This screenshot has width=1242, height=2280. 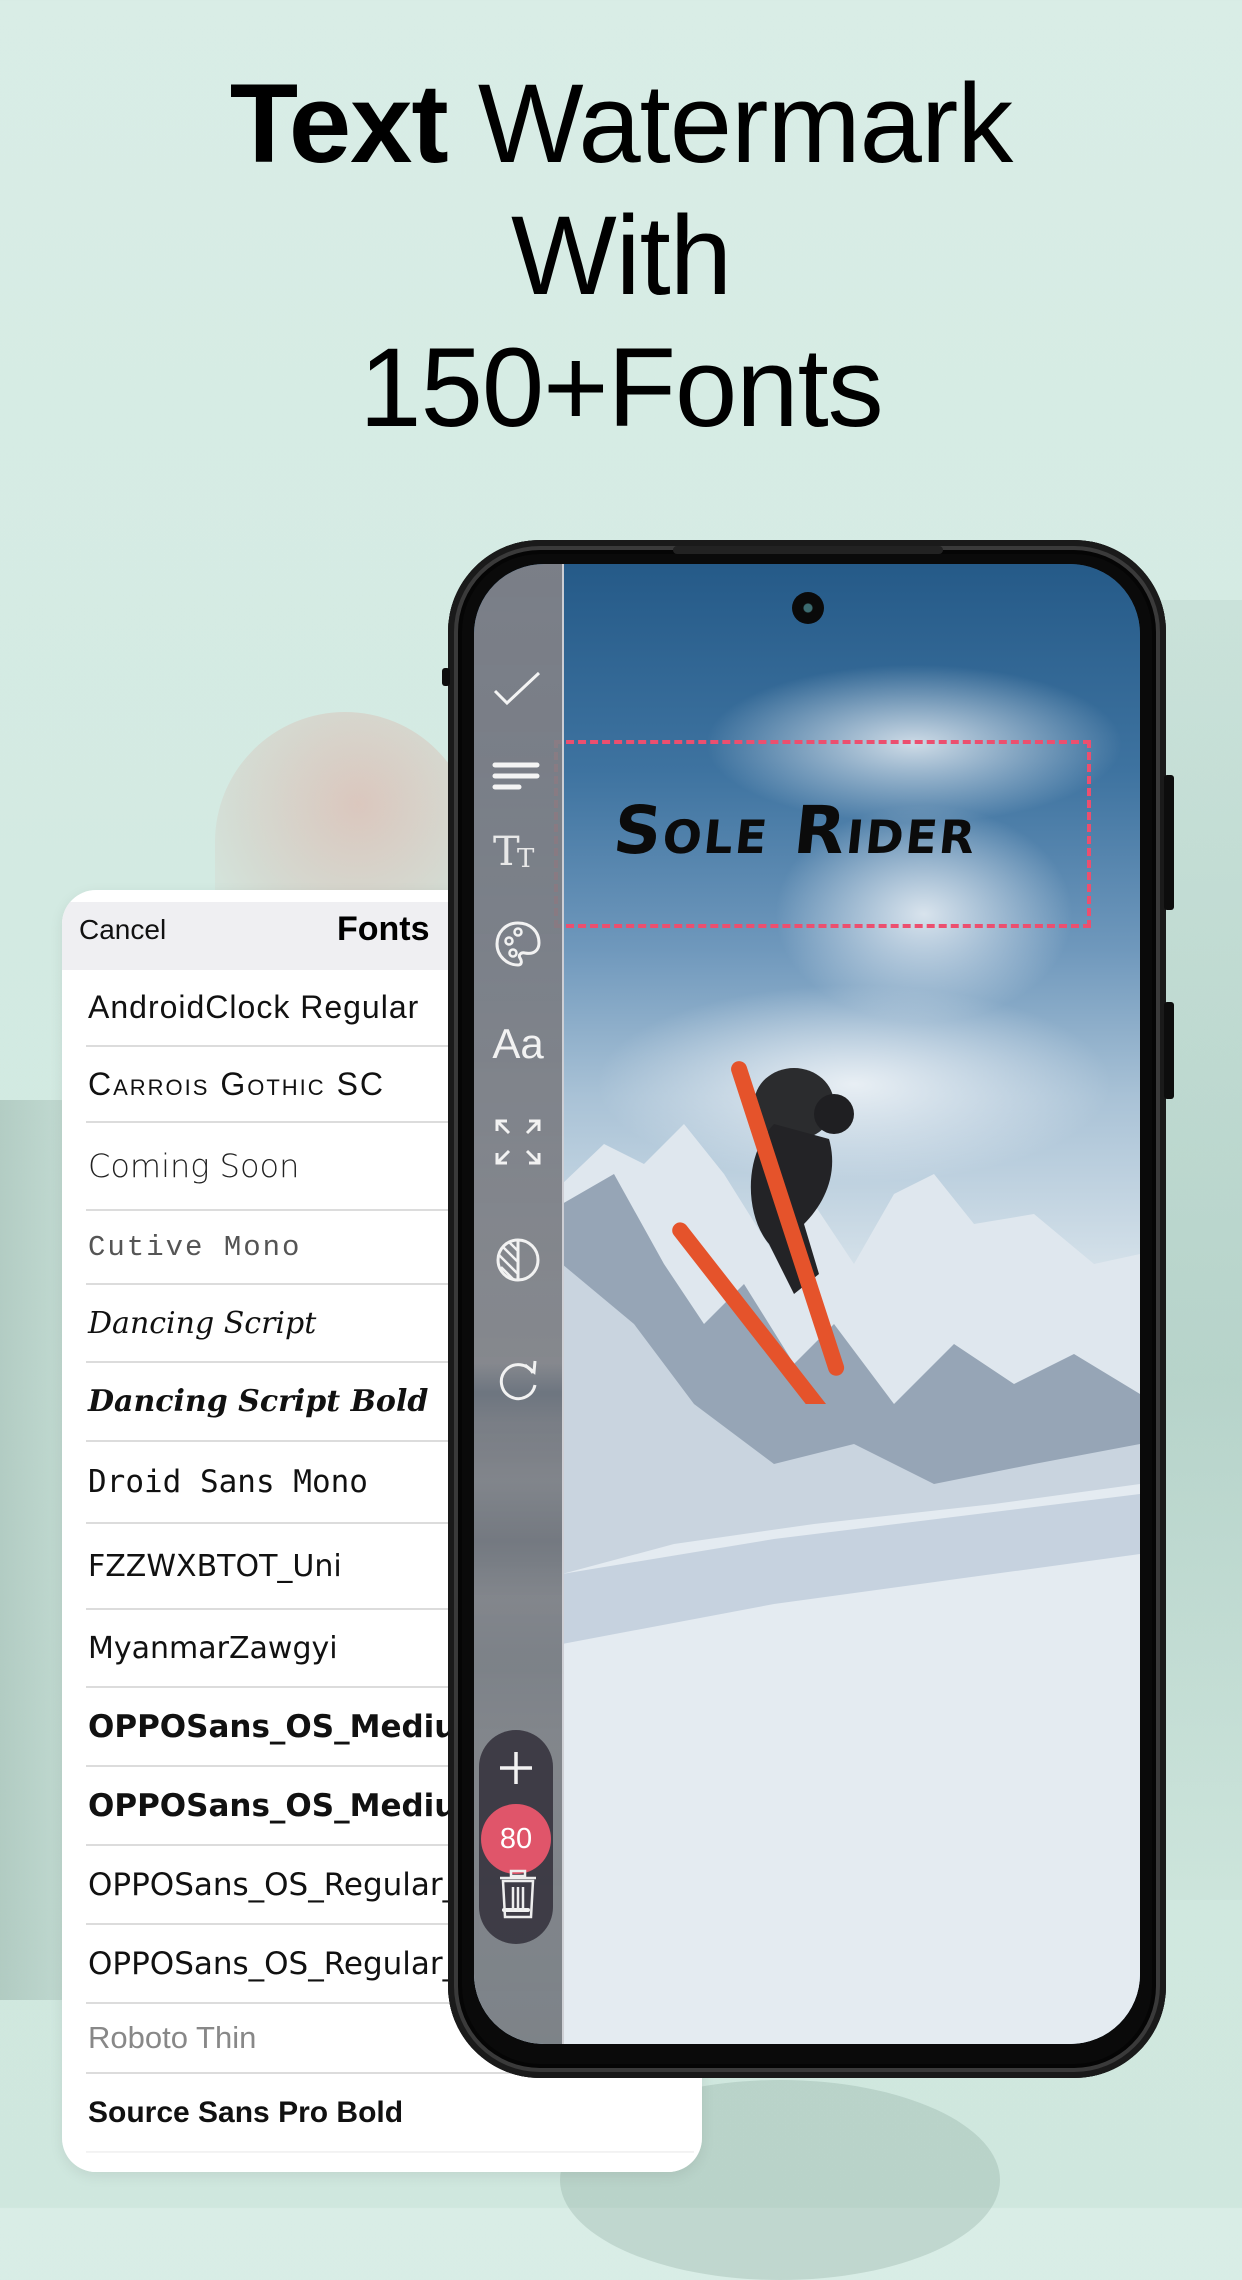 What do you see at coordinates (382, 2152) in the screenshot?
I see `list-fade` at bounding box center [382, 2152].